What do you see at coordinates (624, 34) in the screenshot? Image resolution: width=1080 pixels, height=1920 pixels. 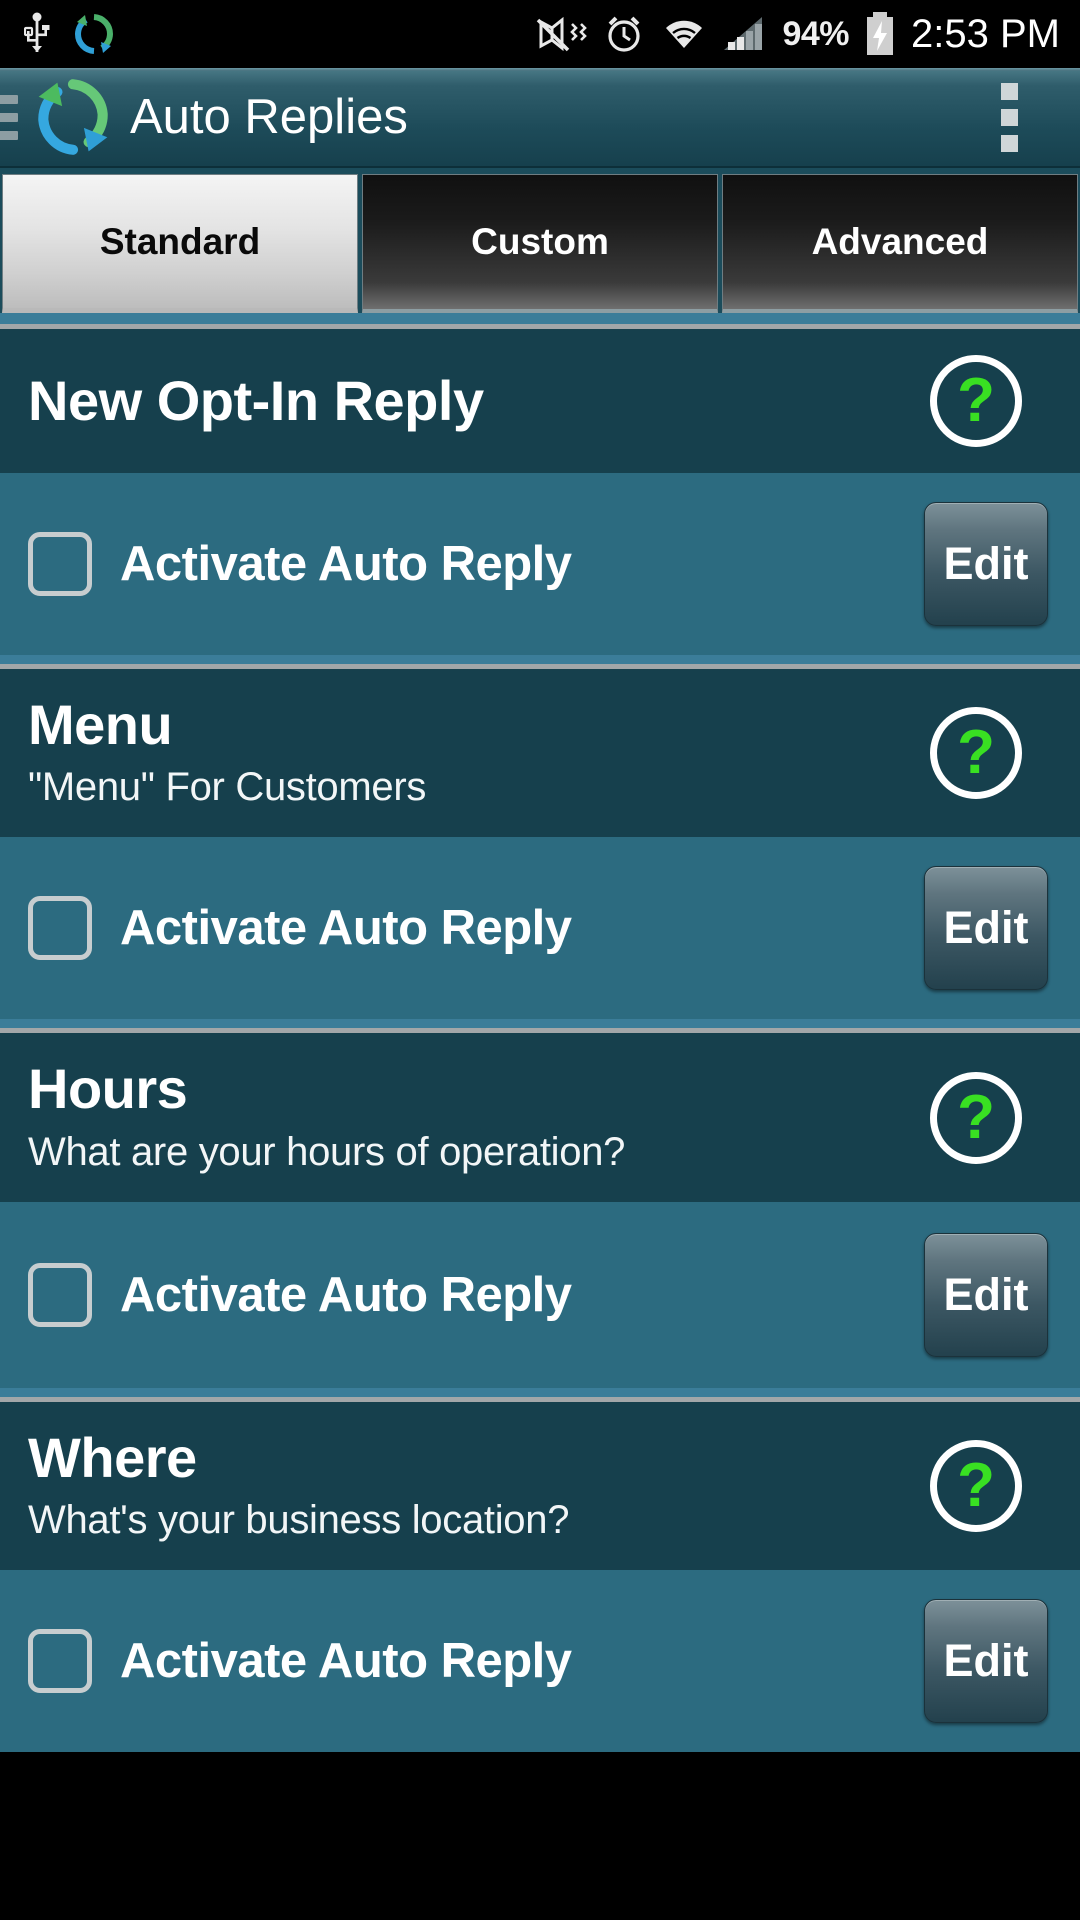 I see `alarm-icon` at bounding box center [624, 34].